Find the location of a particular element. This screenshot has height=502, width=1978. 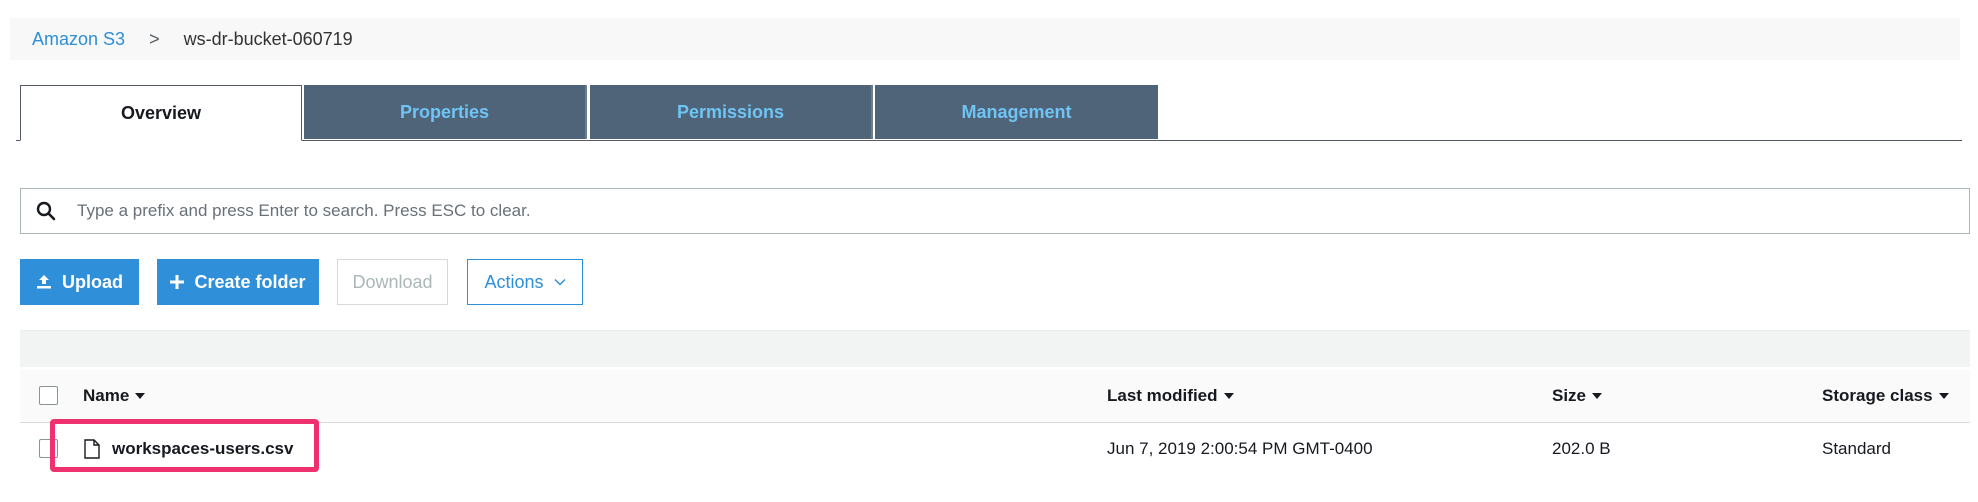

plus-icon is located at coordinates (177, 282).